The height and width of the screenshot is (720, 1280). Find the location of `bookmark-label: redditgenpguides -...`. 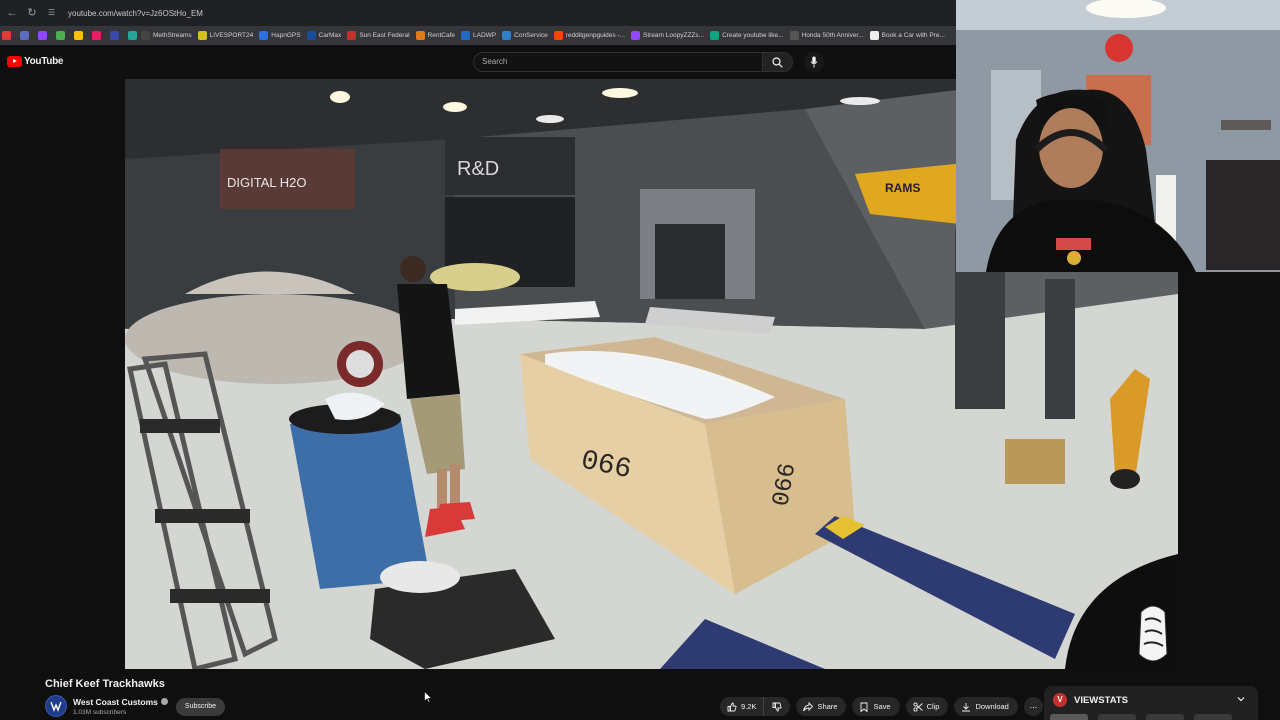

bookmark-label: redditgenpguides -... is located at coordinates (595, 35).